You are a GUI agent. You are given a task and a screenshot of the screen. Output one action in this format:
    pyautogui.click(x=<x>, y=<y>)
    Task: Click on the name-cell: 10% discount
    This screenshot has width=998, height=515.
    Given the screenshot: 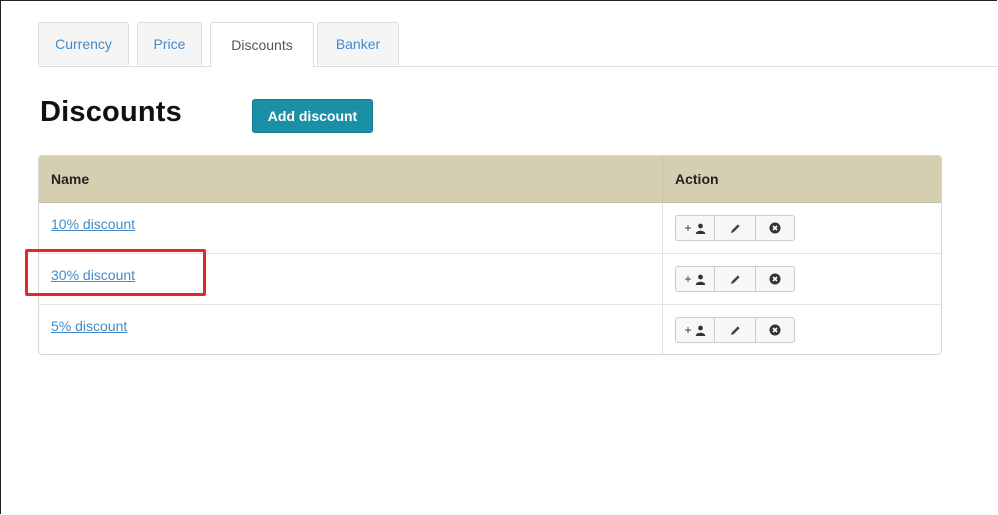 What is the action you would take?
    pyautogui.click(x=350, y=228)
    